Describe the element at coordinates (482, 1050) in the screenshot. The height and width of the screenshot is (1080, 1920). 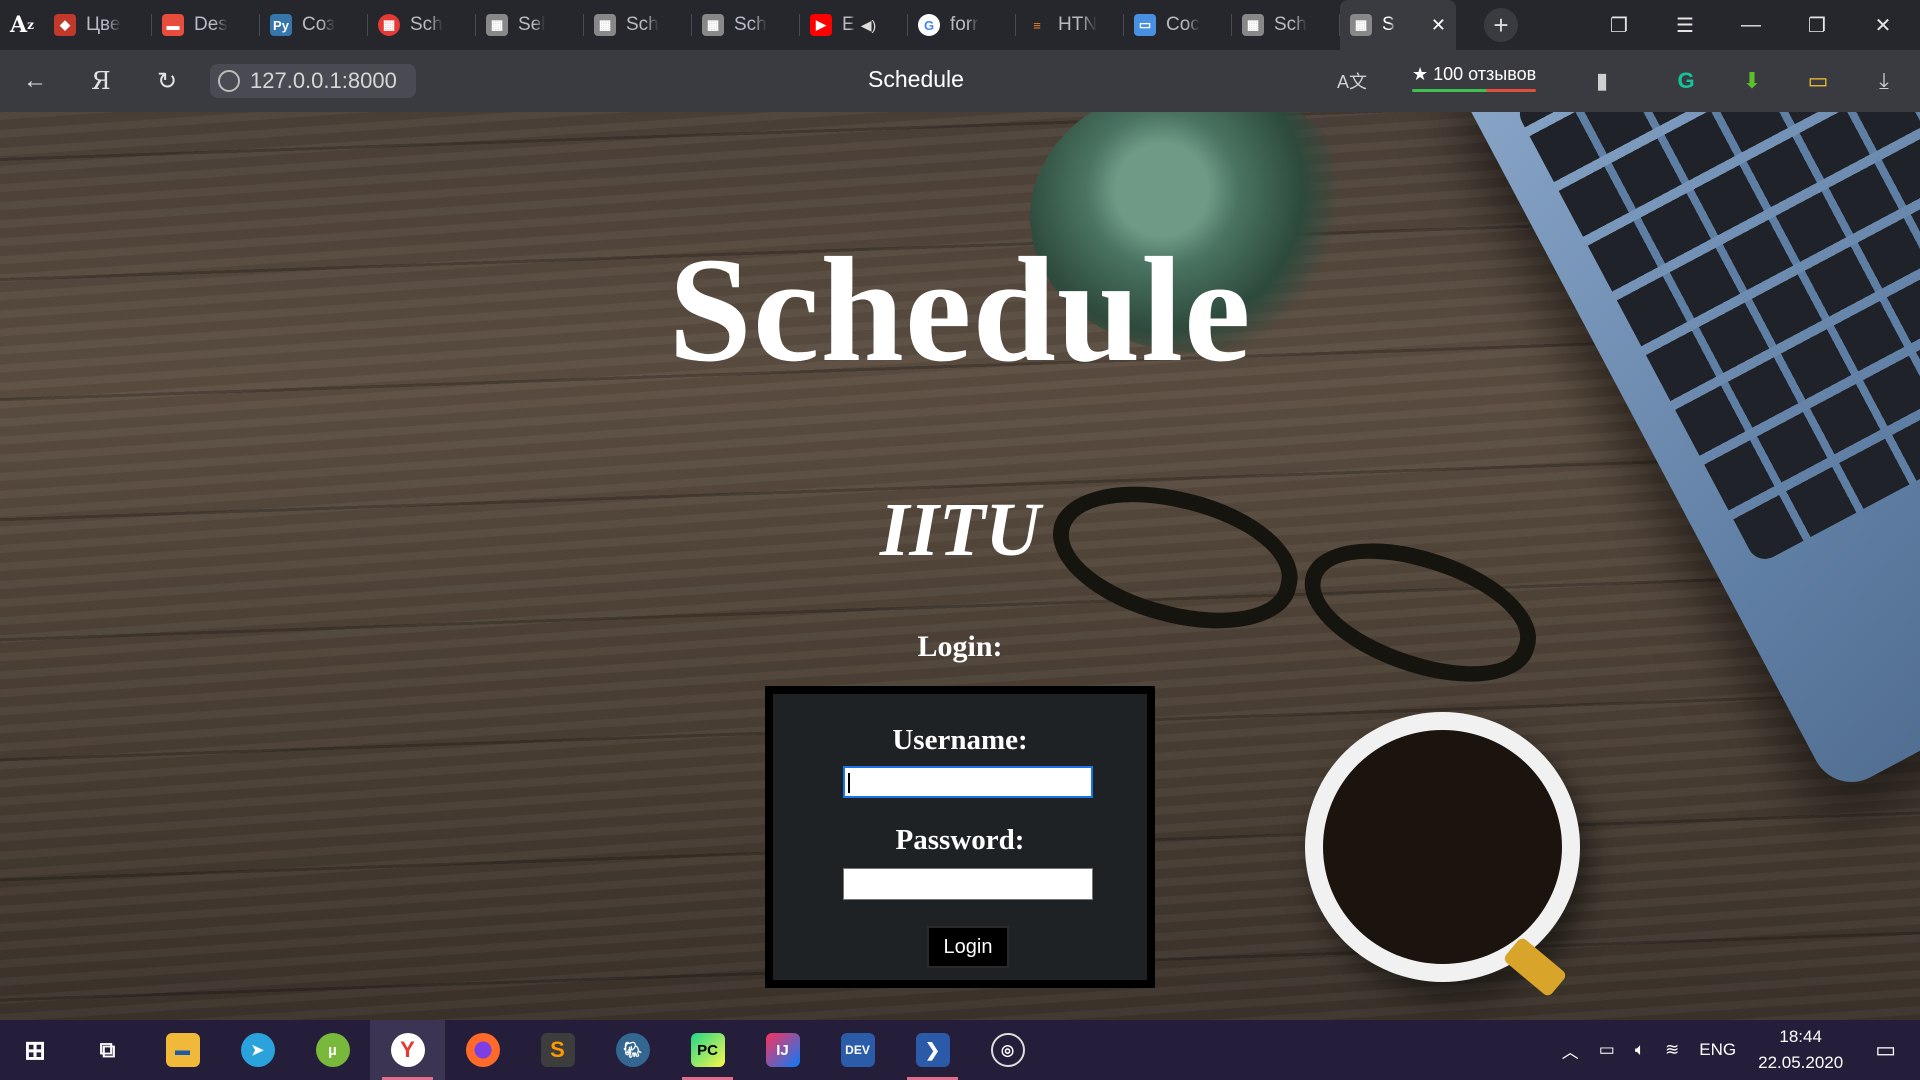
I see `taskbar-app-firefox` at that location.